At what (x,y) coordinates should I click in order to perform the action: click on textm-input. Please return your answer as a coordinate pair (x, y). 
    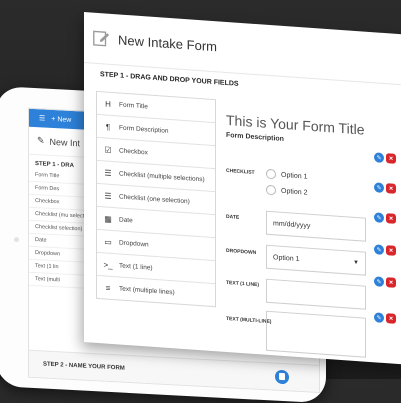
    Looking at the image, I should click on (316, 334).